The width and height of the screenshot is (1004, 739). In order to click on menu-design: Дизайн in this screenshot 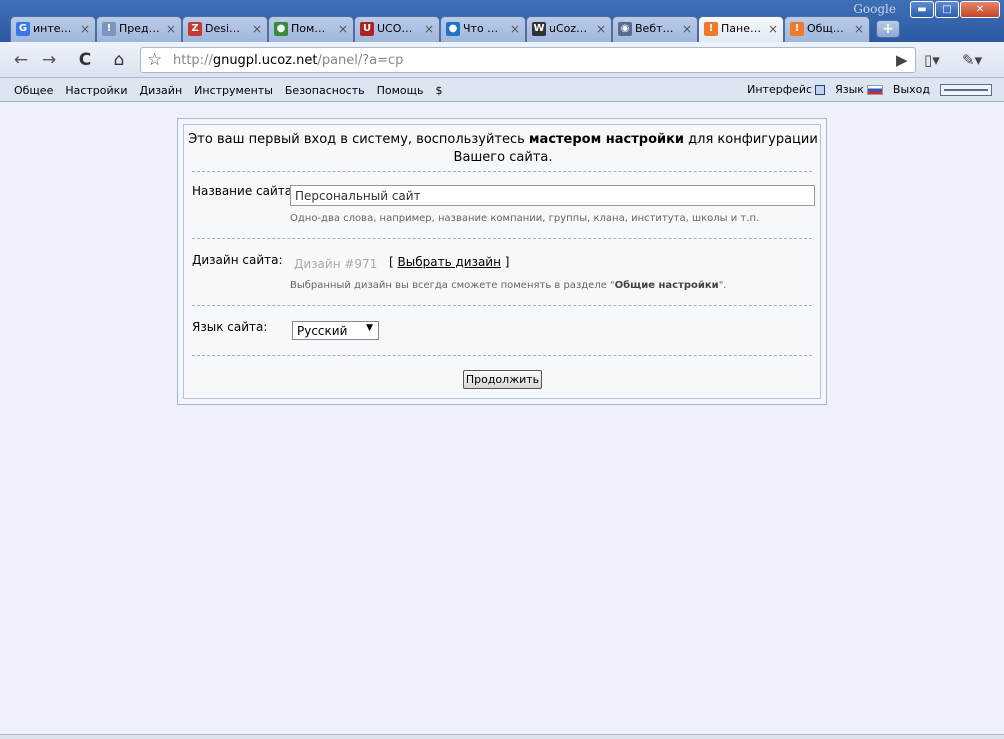, I will do `click(160, 90)`.